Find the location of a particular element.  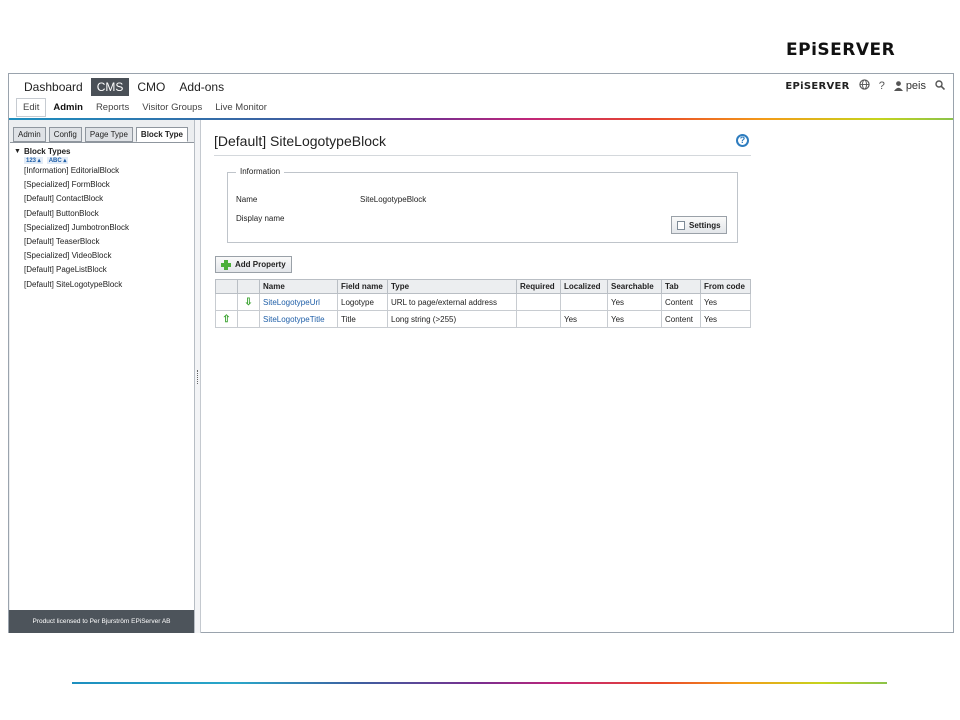

header-type: Type is located at coordinates (452, 286).